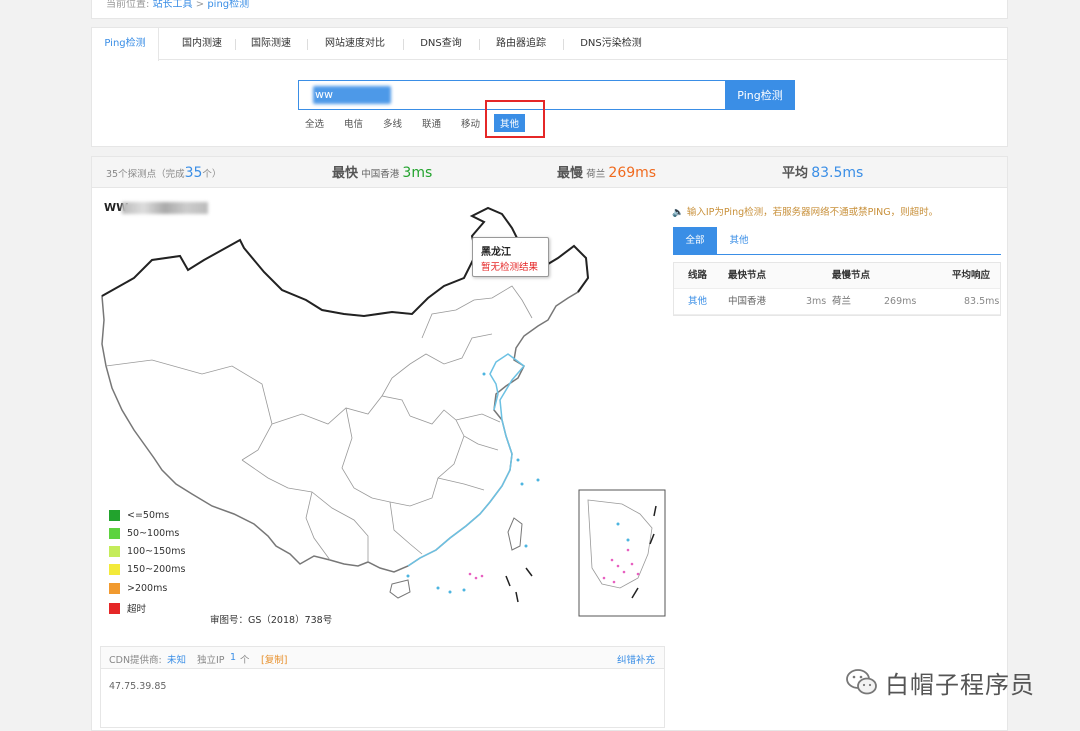  What do you see at coordinates (392, 123) in the screenshot?
I see `filter-multiline: 多线` at bounding box center [392, 123].